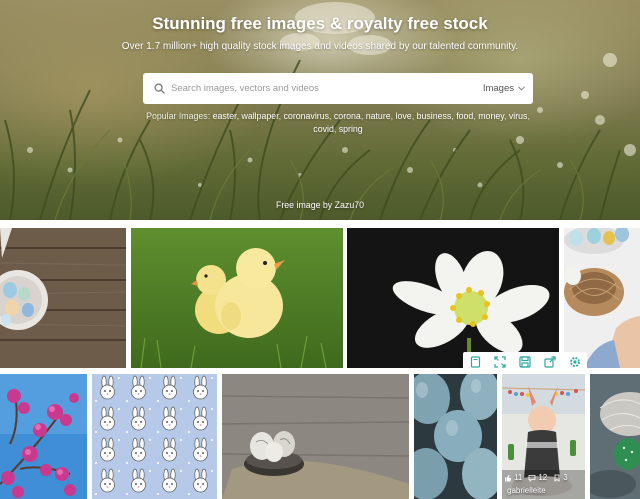 Image resolution: width=640 pixels, height=499 pixels. Describe the element at coordinates (378, 116) in the screenshot. I see `popular-tag: nature` at that location.